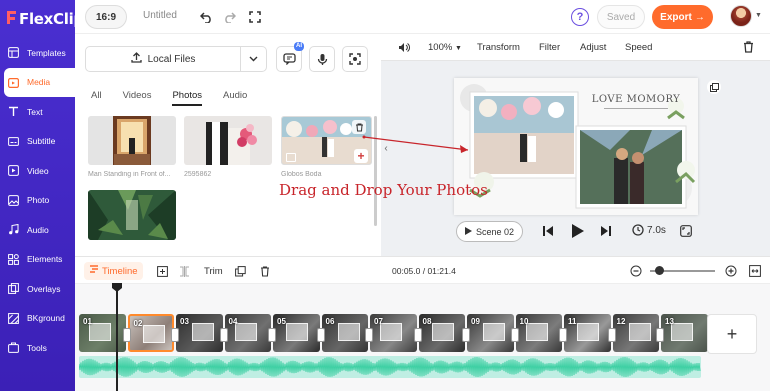 This screenshot has height=391, width=770. What do you see at coordinates (326, 140) in the screenshot?
I see `photo-thumbnail-selected: +` at bounding box center [326, 140].